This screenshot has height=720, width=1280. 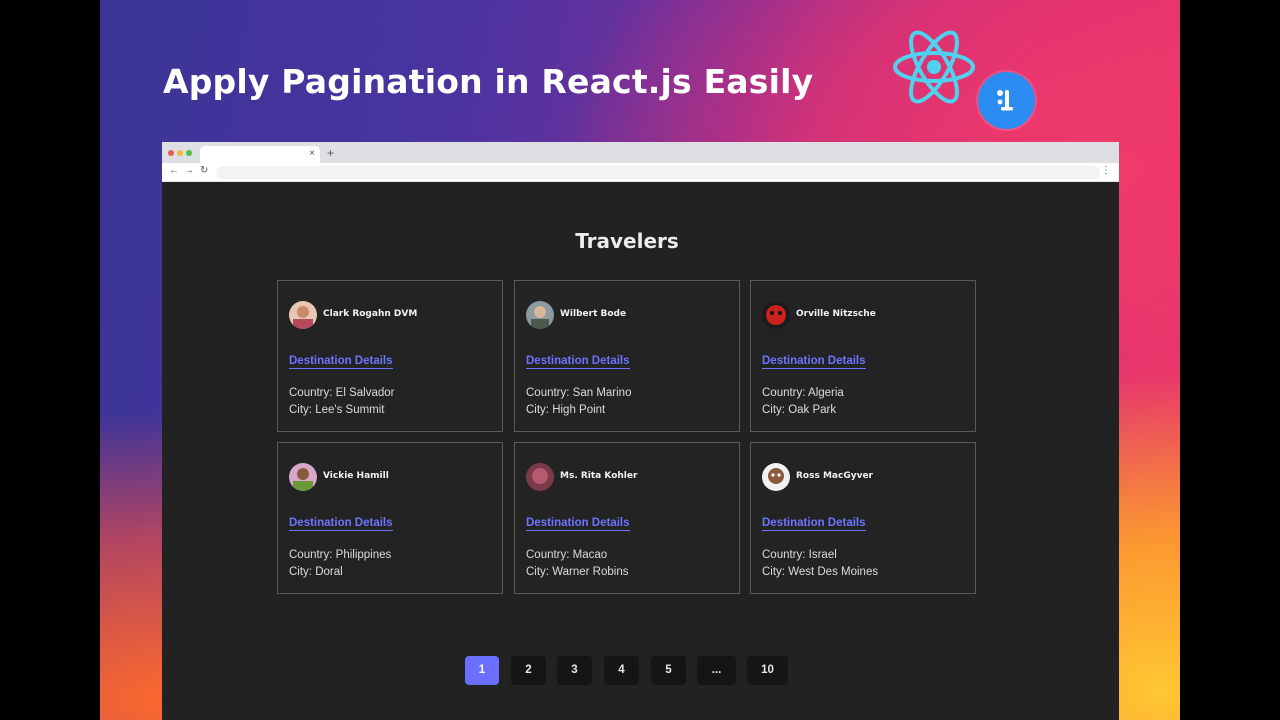 What do you see at coordinates (312, 153) in the screenshot?
I see `tab-close-icon: ×` at bounding box center [312, 153].